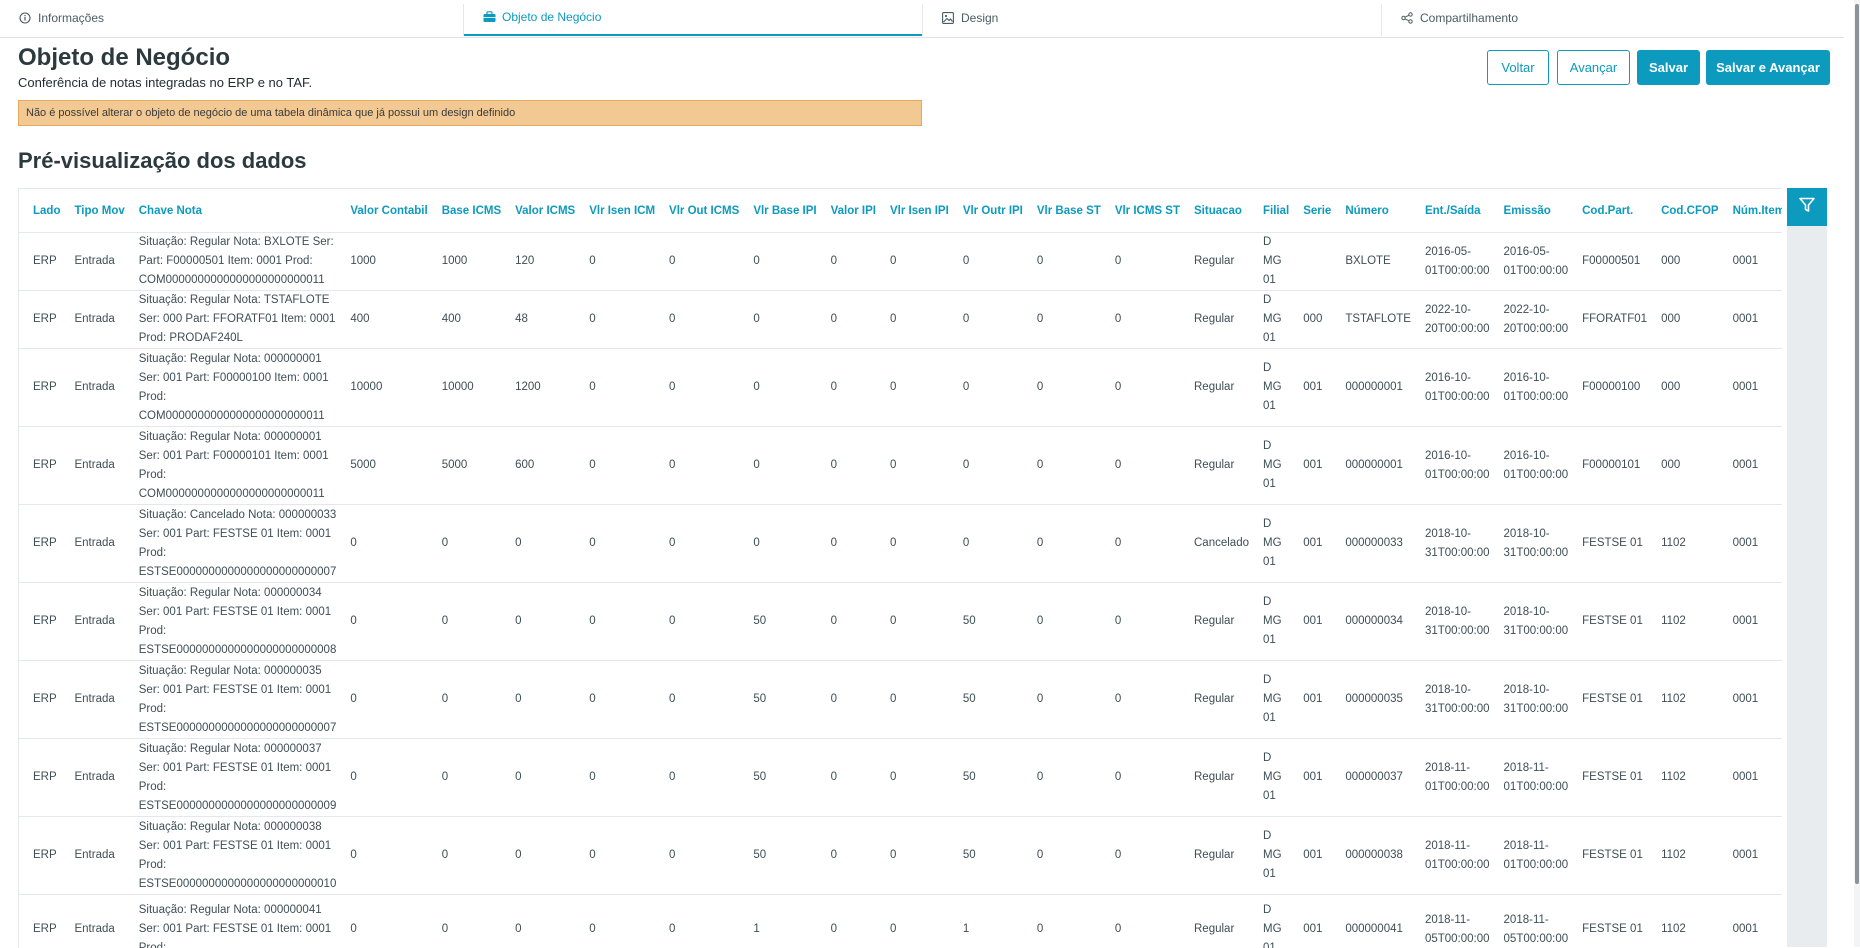 Image resolution: width=1860 pixels, height=948 pixels. Describe the element at coordinates (1310, 211) in the screenshot. I see `column-header: Serie` at that location.